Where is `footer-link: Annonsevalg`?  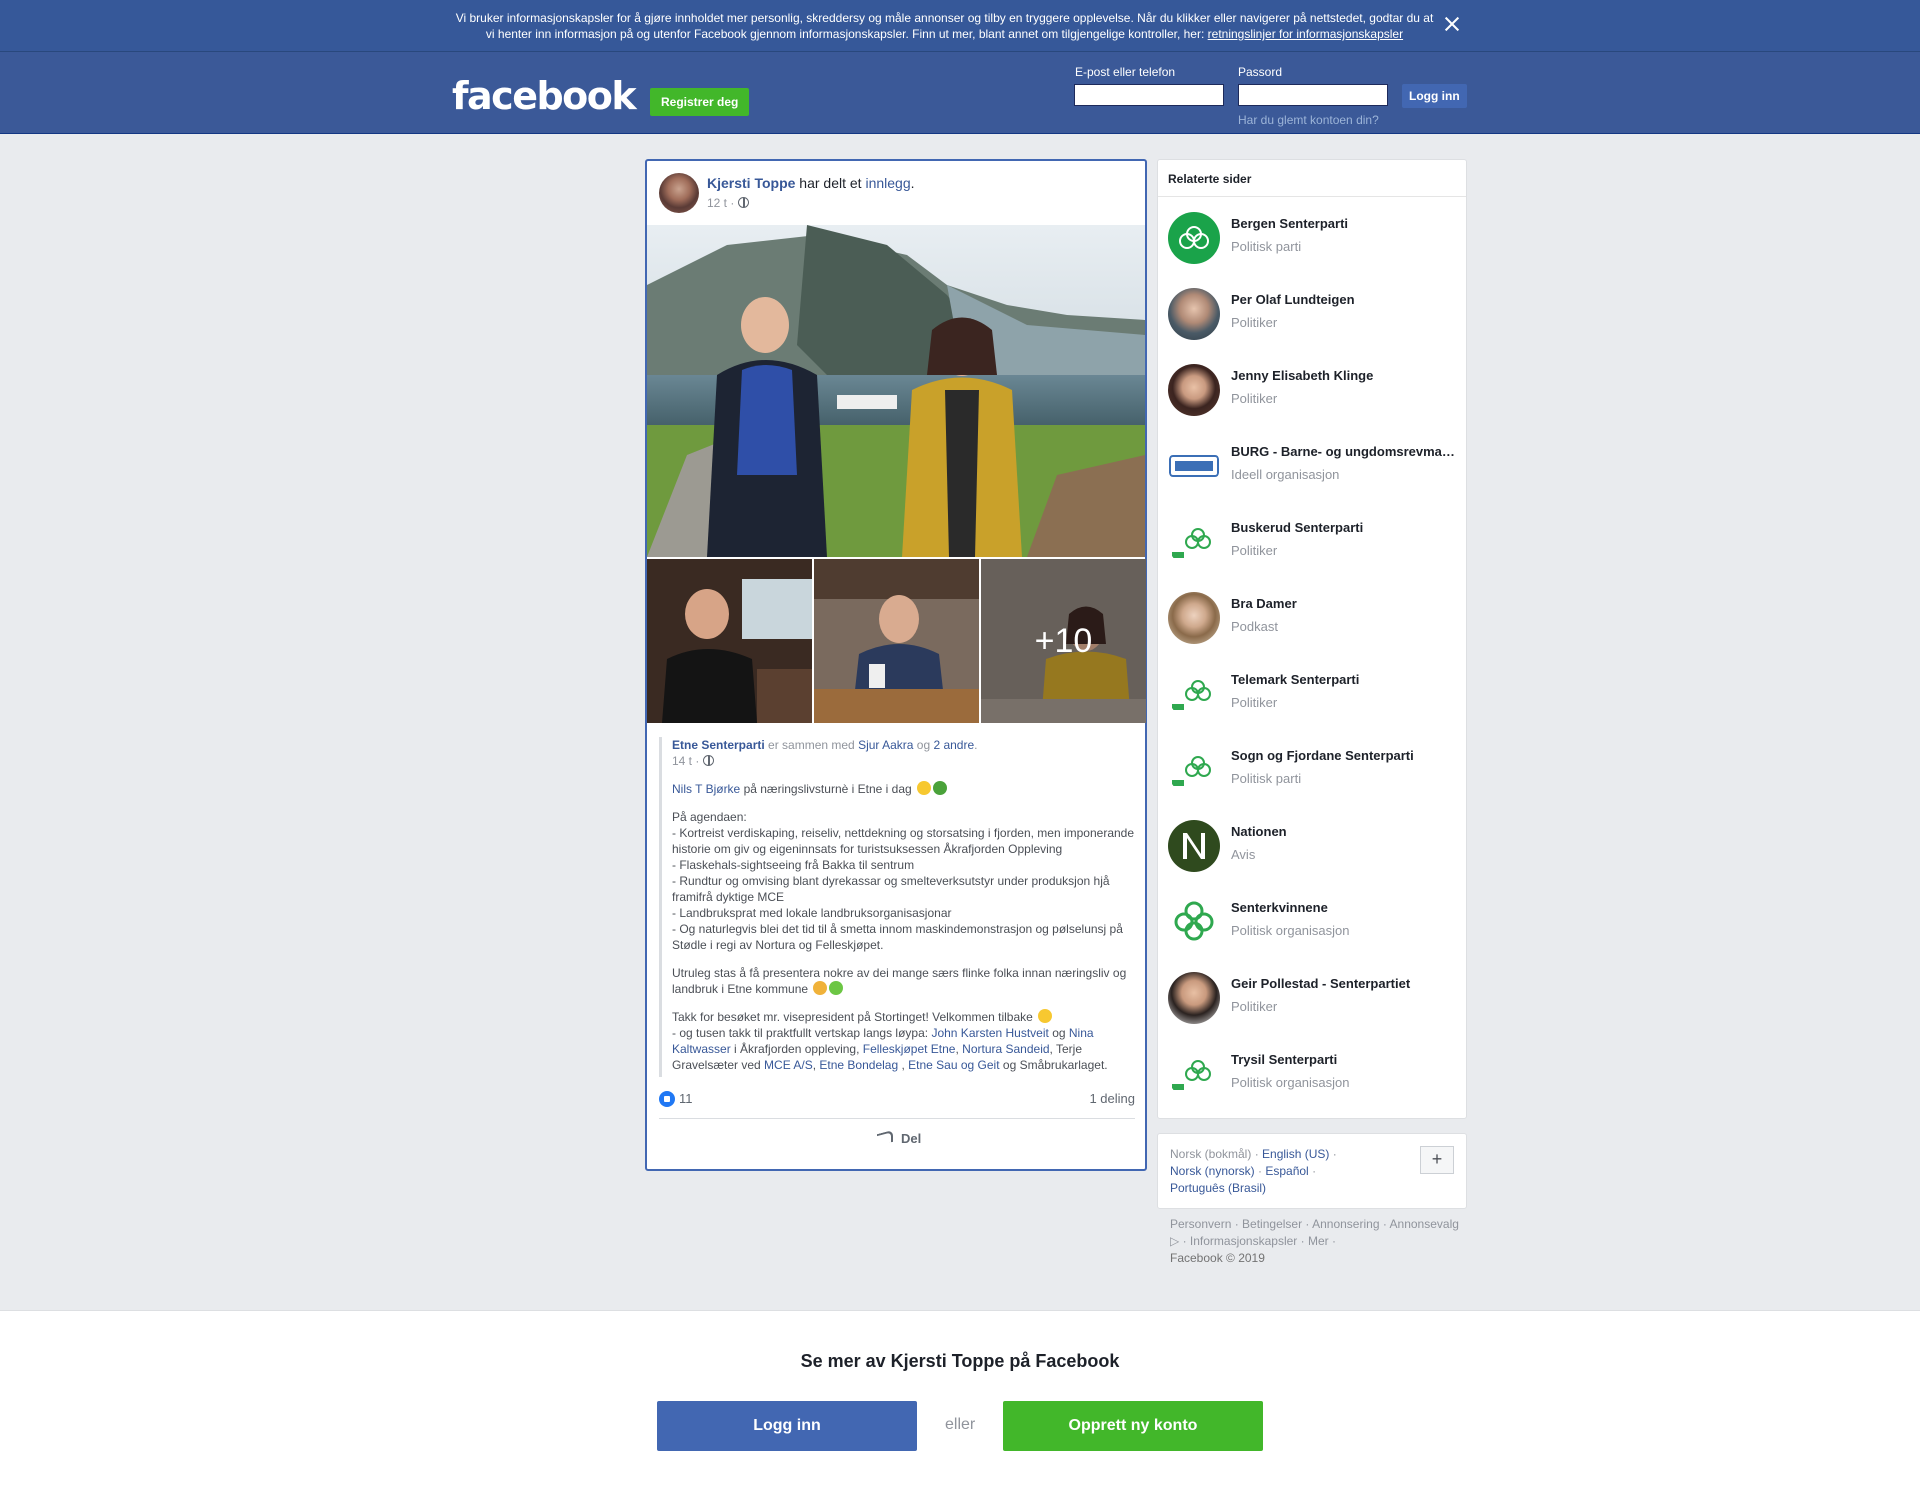
footer-link: Annonsevalg is located at coordinates (1424, 1224).